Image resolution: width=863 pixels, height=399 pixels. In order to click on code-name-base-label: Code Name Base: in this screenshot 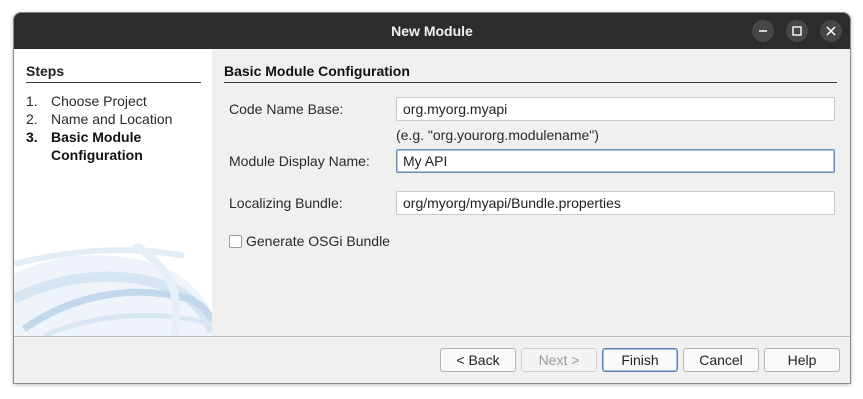, I will do `click(286, 109)`.